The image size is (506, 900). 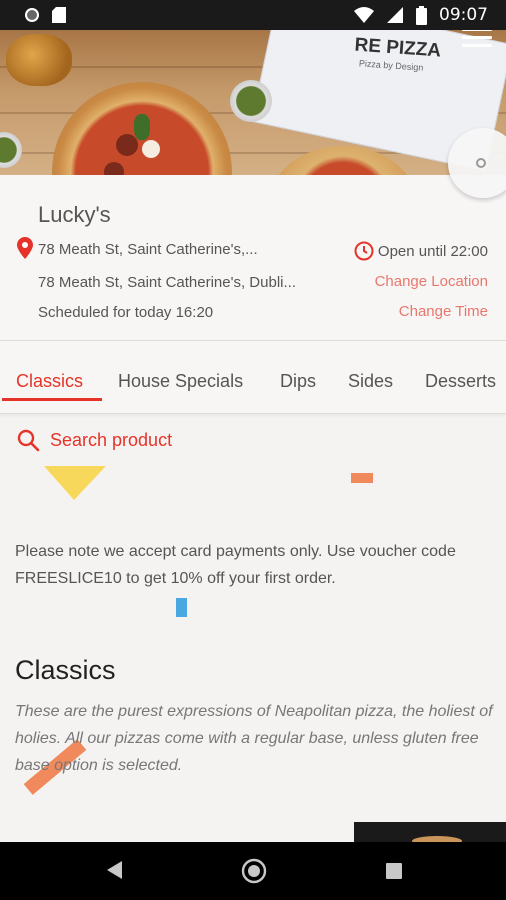 What do you see at coordinates (75, 483) in the screenshot?
I see `yellow-triangle-decoration` at bounding box center [75, 483].